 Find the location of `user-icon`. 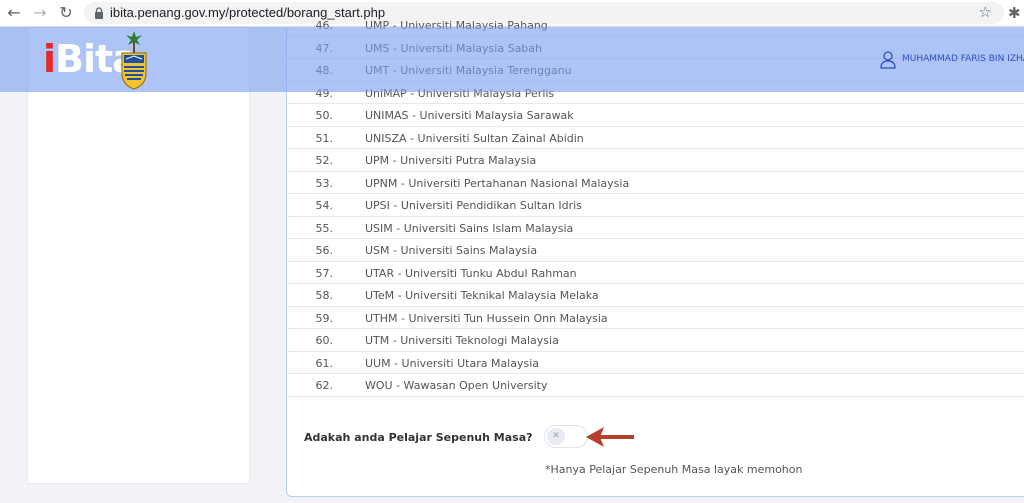

user-icon is located at coordinates (888, 60).